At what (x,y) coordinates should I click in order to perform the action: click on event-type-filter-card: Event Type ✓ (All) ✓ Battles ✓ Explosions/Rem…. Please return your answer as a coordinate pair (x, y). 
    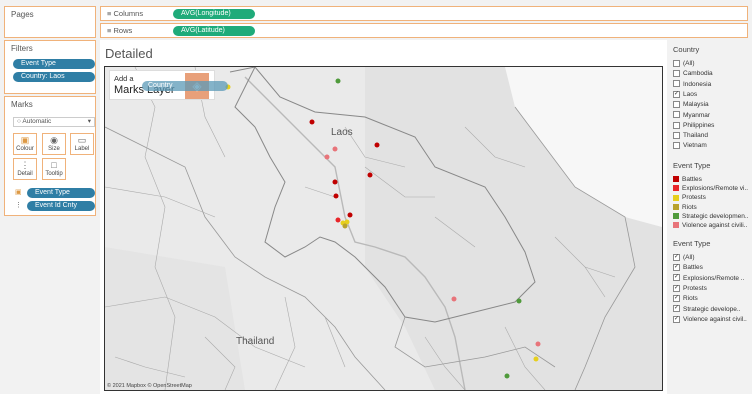
    Looking at the image, I should click on (710, 282).